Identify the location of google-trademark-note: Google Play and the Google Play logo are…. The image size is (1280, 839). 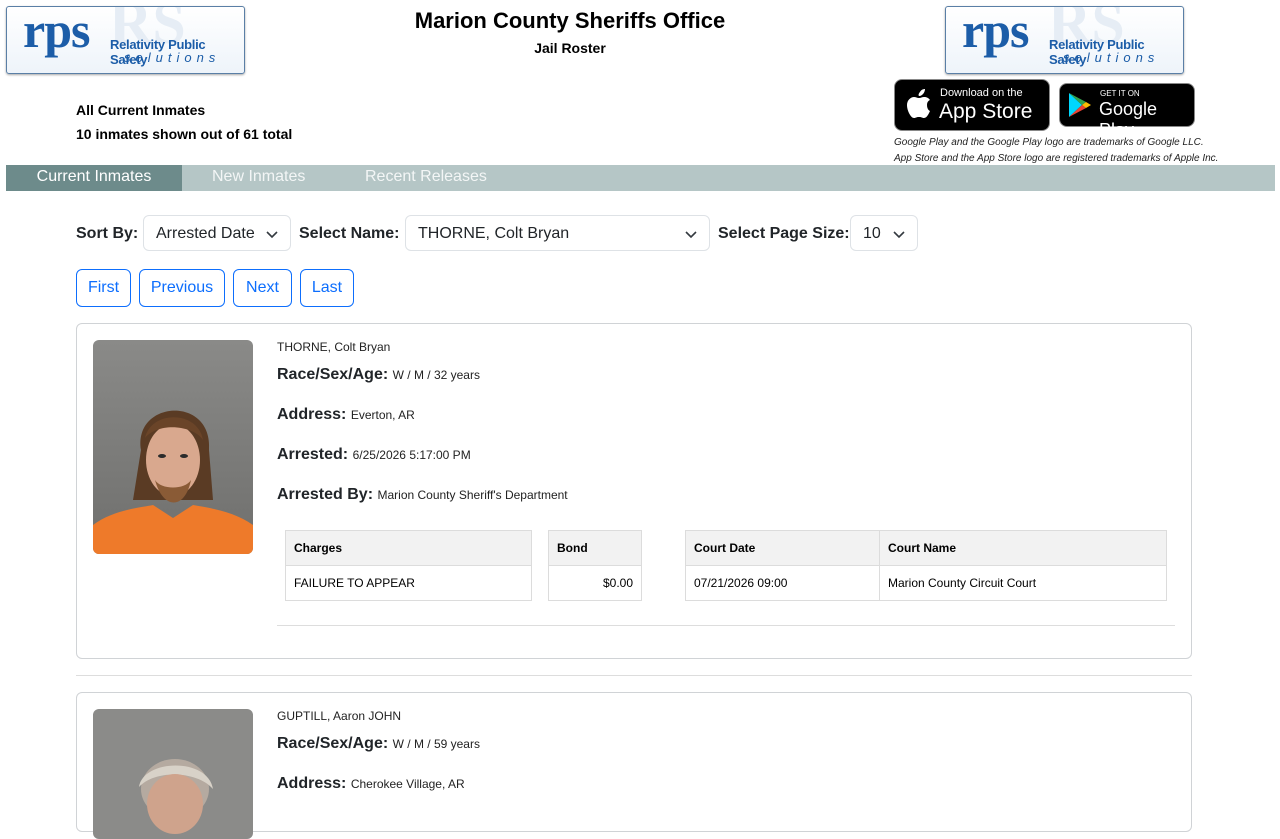
(1049, 142).